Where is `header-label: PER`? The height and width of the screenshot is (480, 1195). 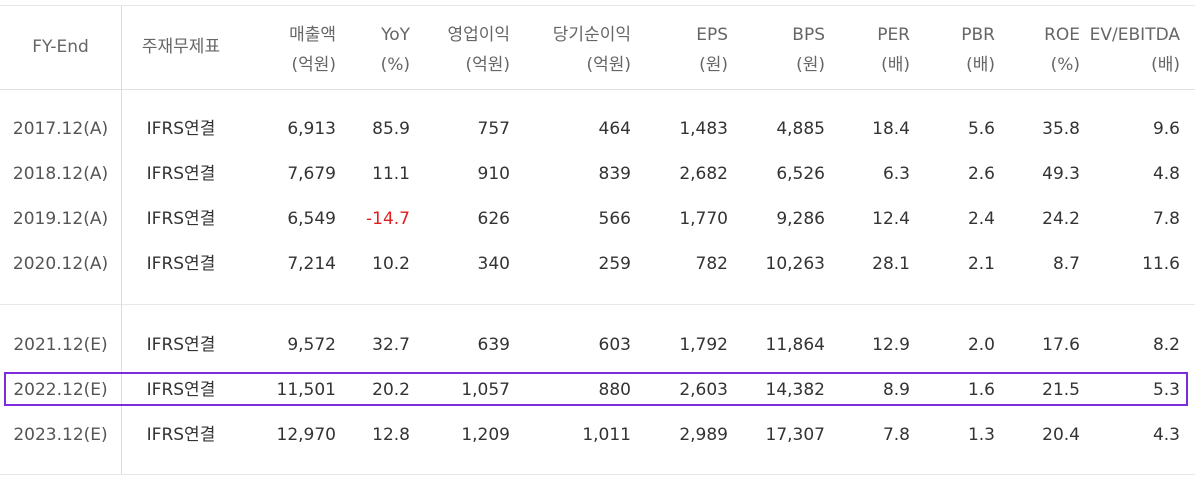 header-label: PER is located at coordinates (893, 35).